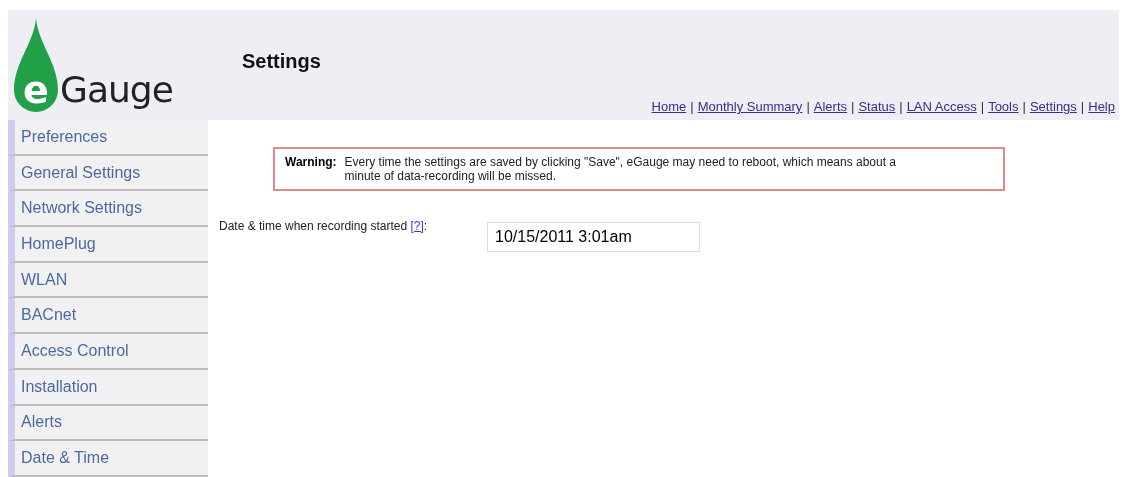  What do you see at coordinates (621, 169) in the screenshot?
I see `warning-message: Every time the settings are saved by clicking "Save", eGauge may need to reboot, which means about a minute of data-recording will be missed.` at bounding box center [621, 169].